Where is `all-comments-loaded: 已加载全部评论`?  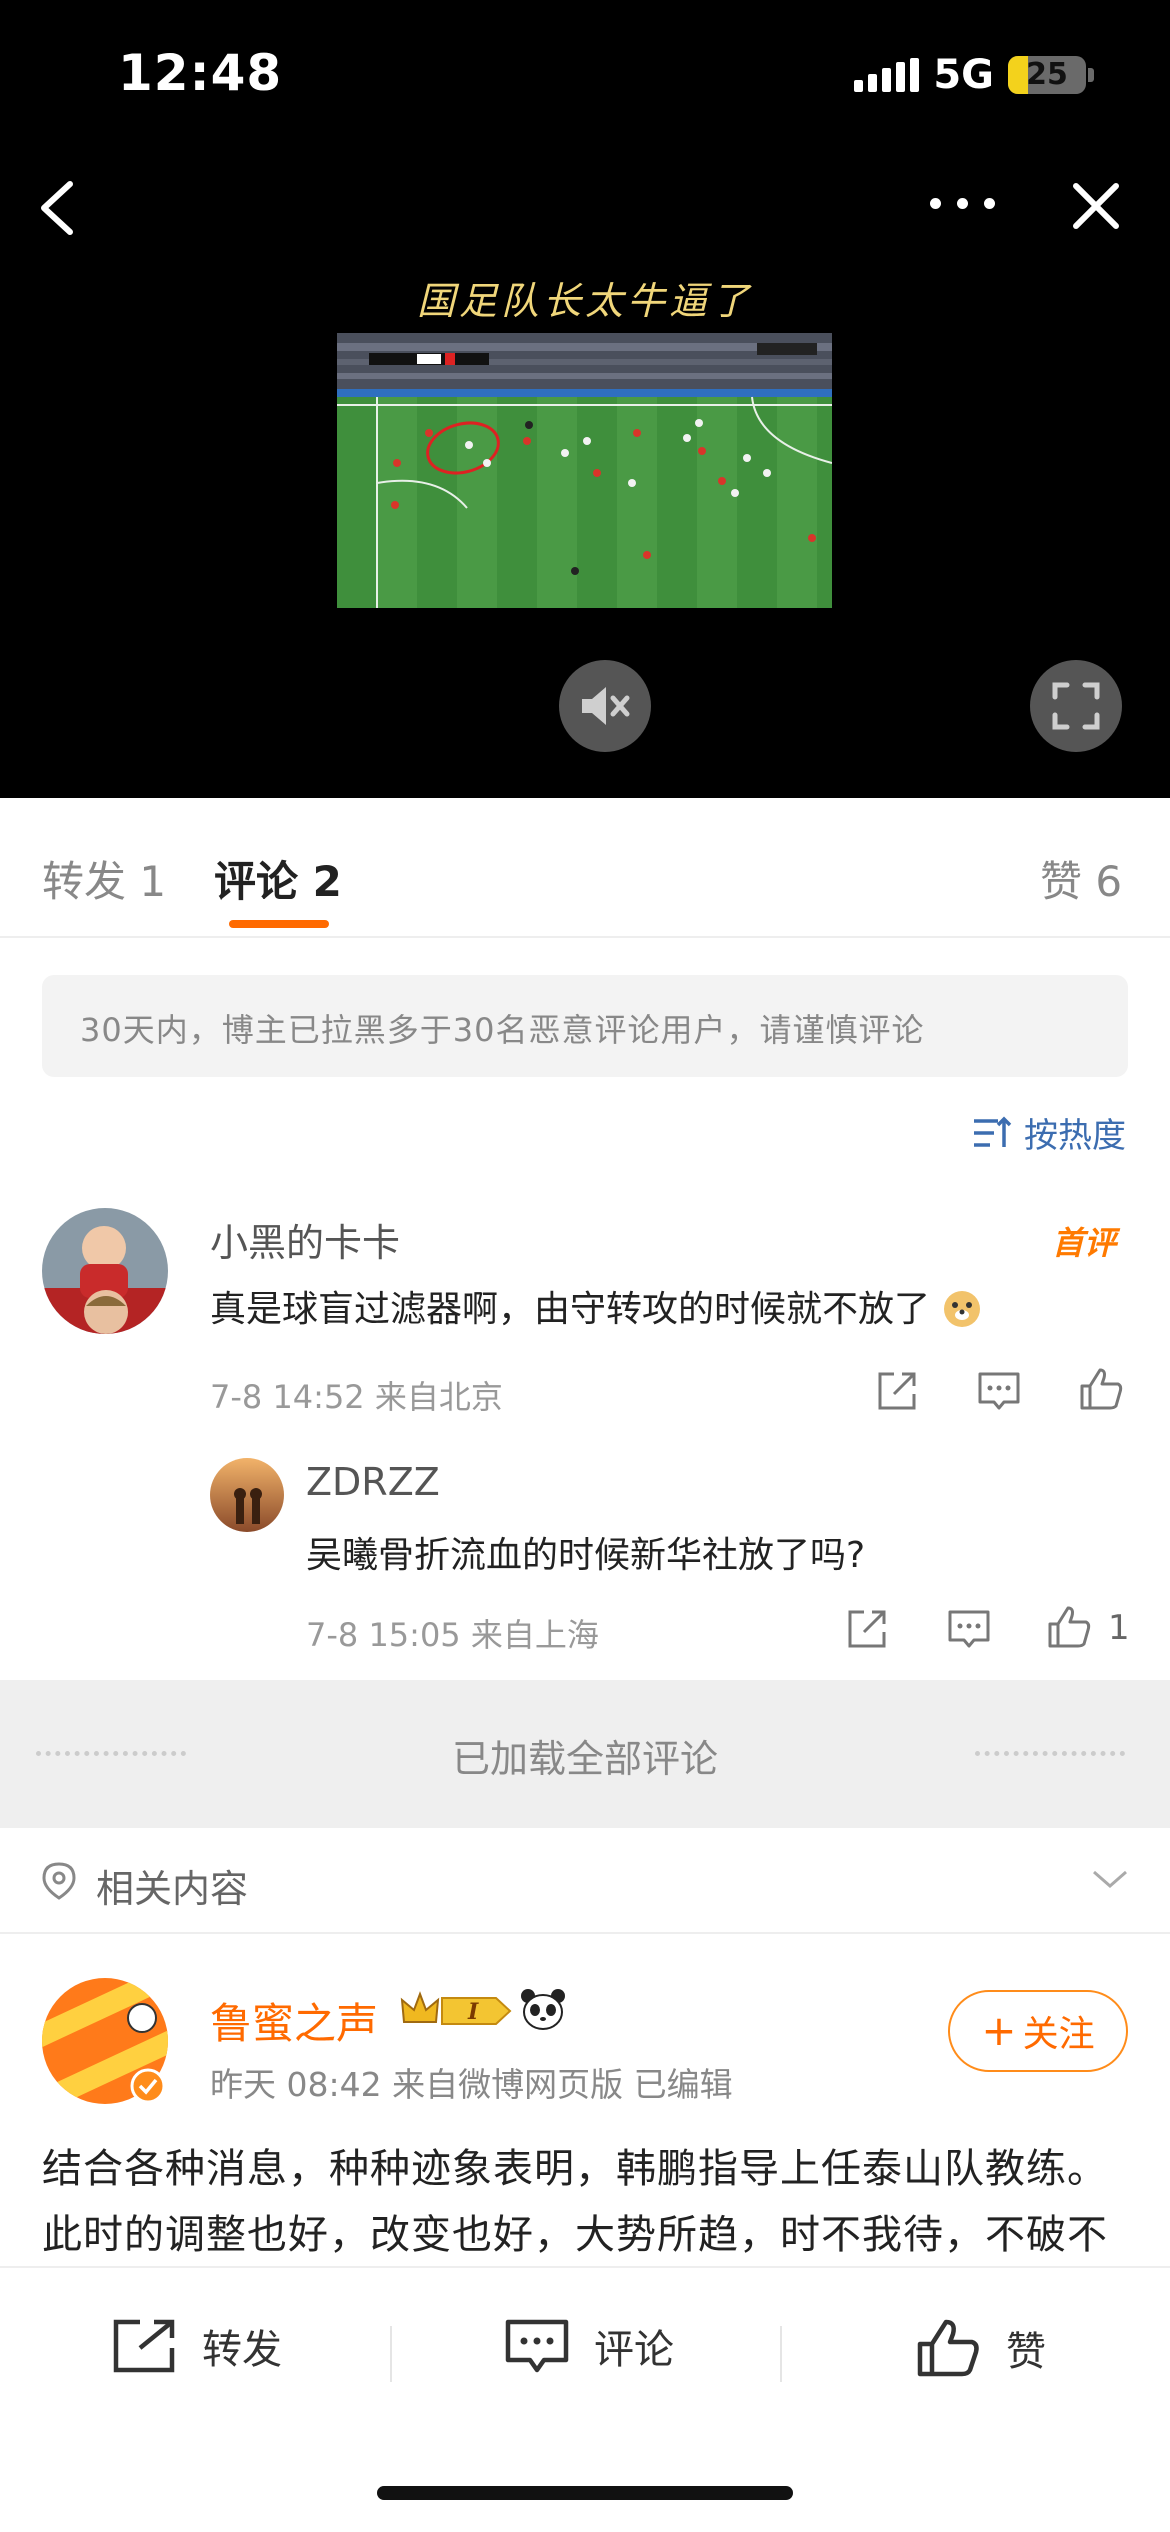
all-comments-loaded: 已加载全部评论 is located at coordinates (585, 1754).